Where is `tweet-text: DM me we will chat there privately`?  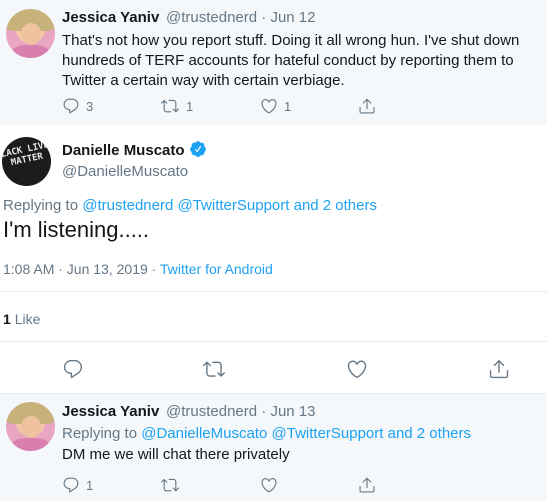 tweet-text: DM me we will chat there privately is located at coordinates (176, 454).